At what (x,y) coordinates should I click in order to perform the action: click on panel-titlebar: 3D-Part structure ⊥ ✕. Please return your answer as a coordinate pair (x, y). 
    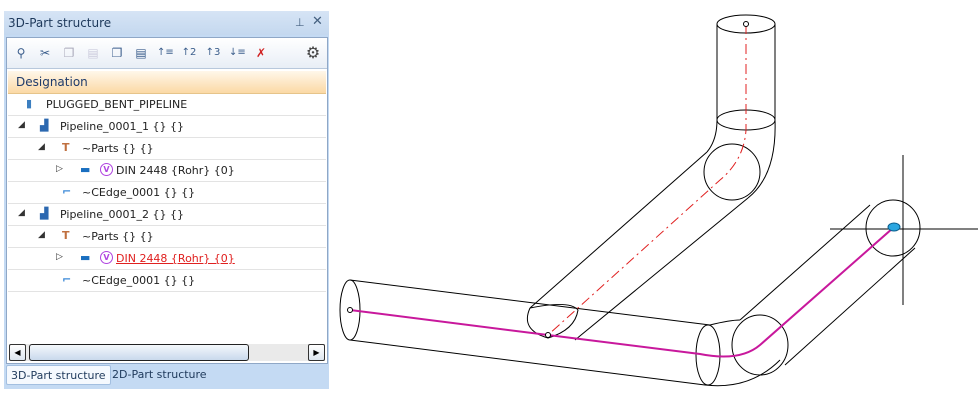
    Looking at the image, I should click on (166, 23).